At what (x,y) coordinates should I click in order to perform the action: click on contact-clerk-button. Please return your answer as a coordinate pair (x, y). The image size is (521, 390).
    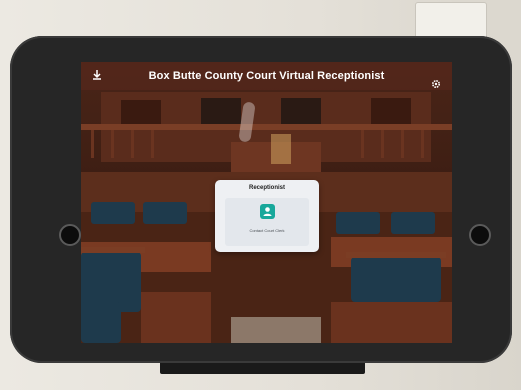
    Looking at the image, I should click on (267, 211).